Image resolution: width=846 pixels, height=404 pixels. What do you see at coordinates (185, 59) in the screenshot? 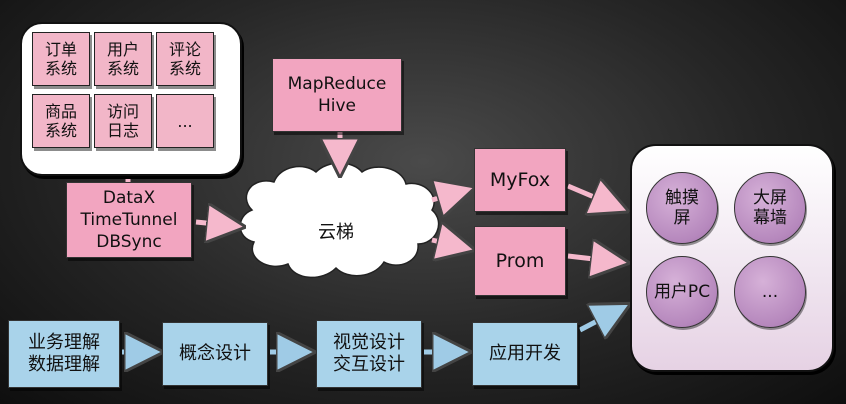
I see `source-review-system: 评论 系统` at bounding box center [185, 59].